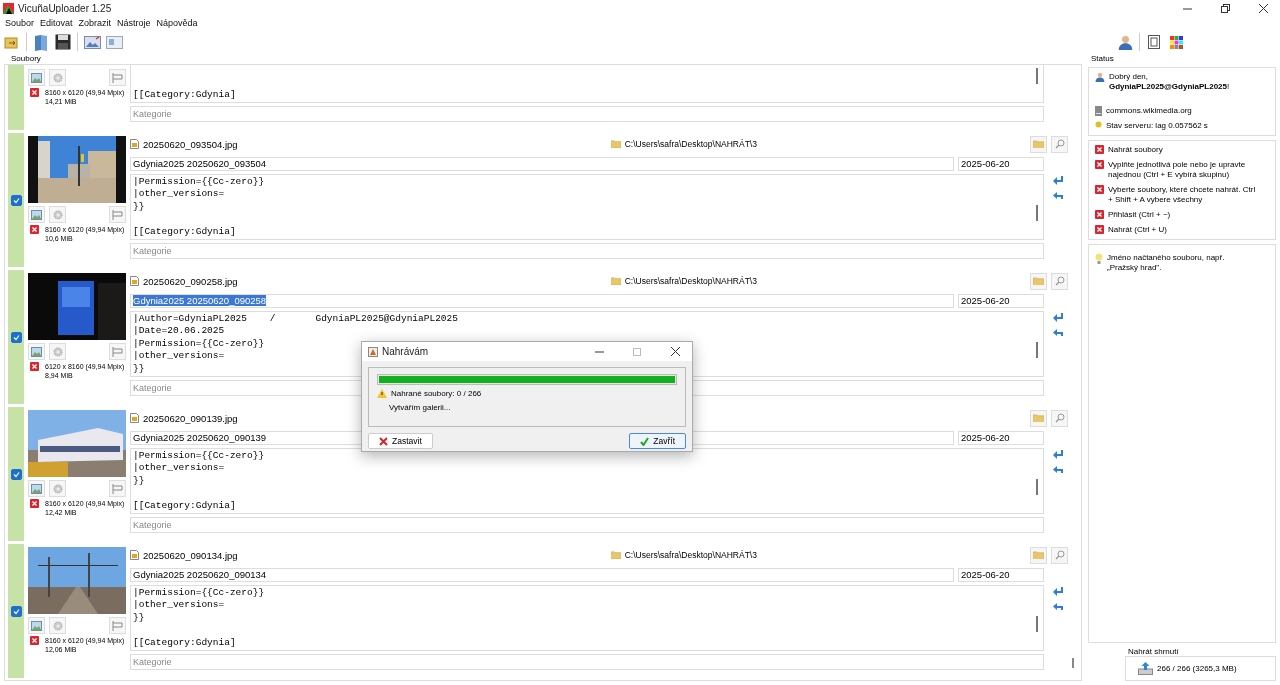 The height and width of the screenshot is (685, 1280). What do you see at coordinates (542, 164) in the screenshot?
I see `title-field: Gdynia2025 20250620_093504` at bounding box center [542, 164].